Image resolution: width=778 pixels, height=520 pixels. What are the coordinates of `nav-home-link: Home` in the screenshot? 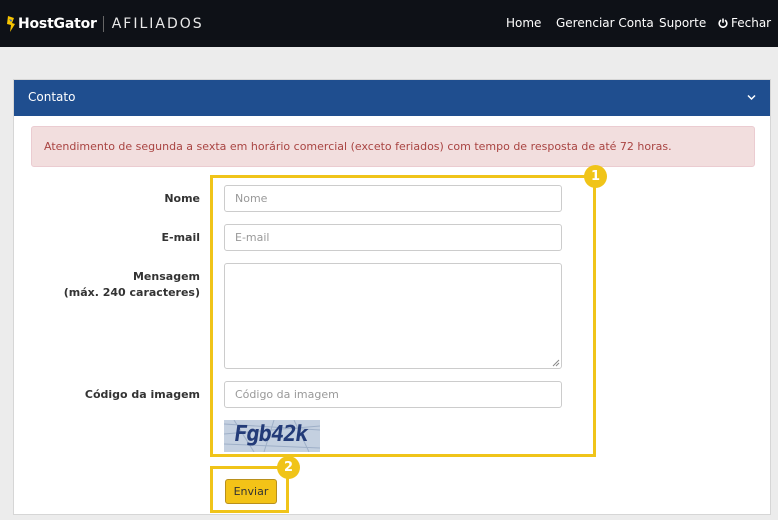 It's located at (523, 23).